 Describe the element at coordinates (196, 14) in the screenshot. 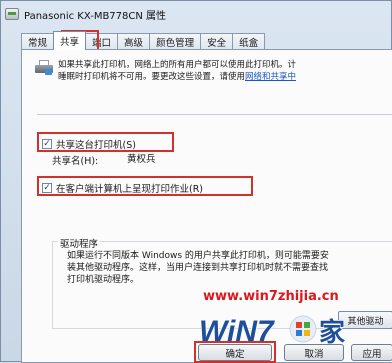

I see `title-bar: Panasonic KX-MB778CN 属性` at that location.